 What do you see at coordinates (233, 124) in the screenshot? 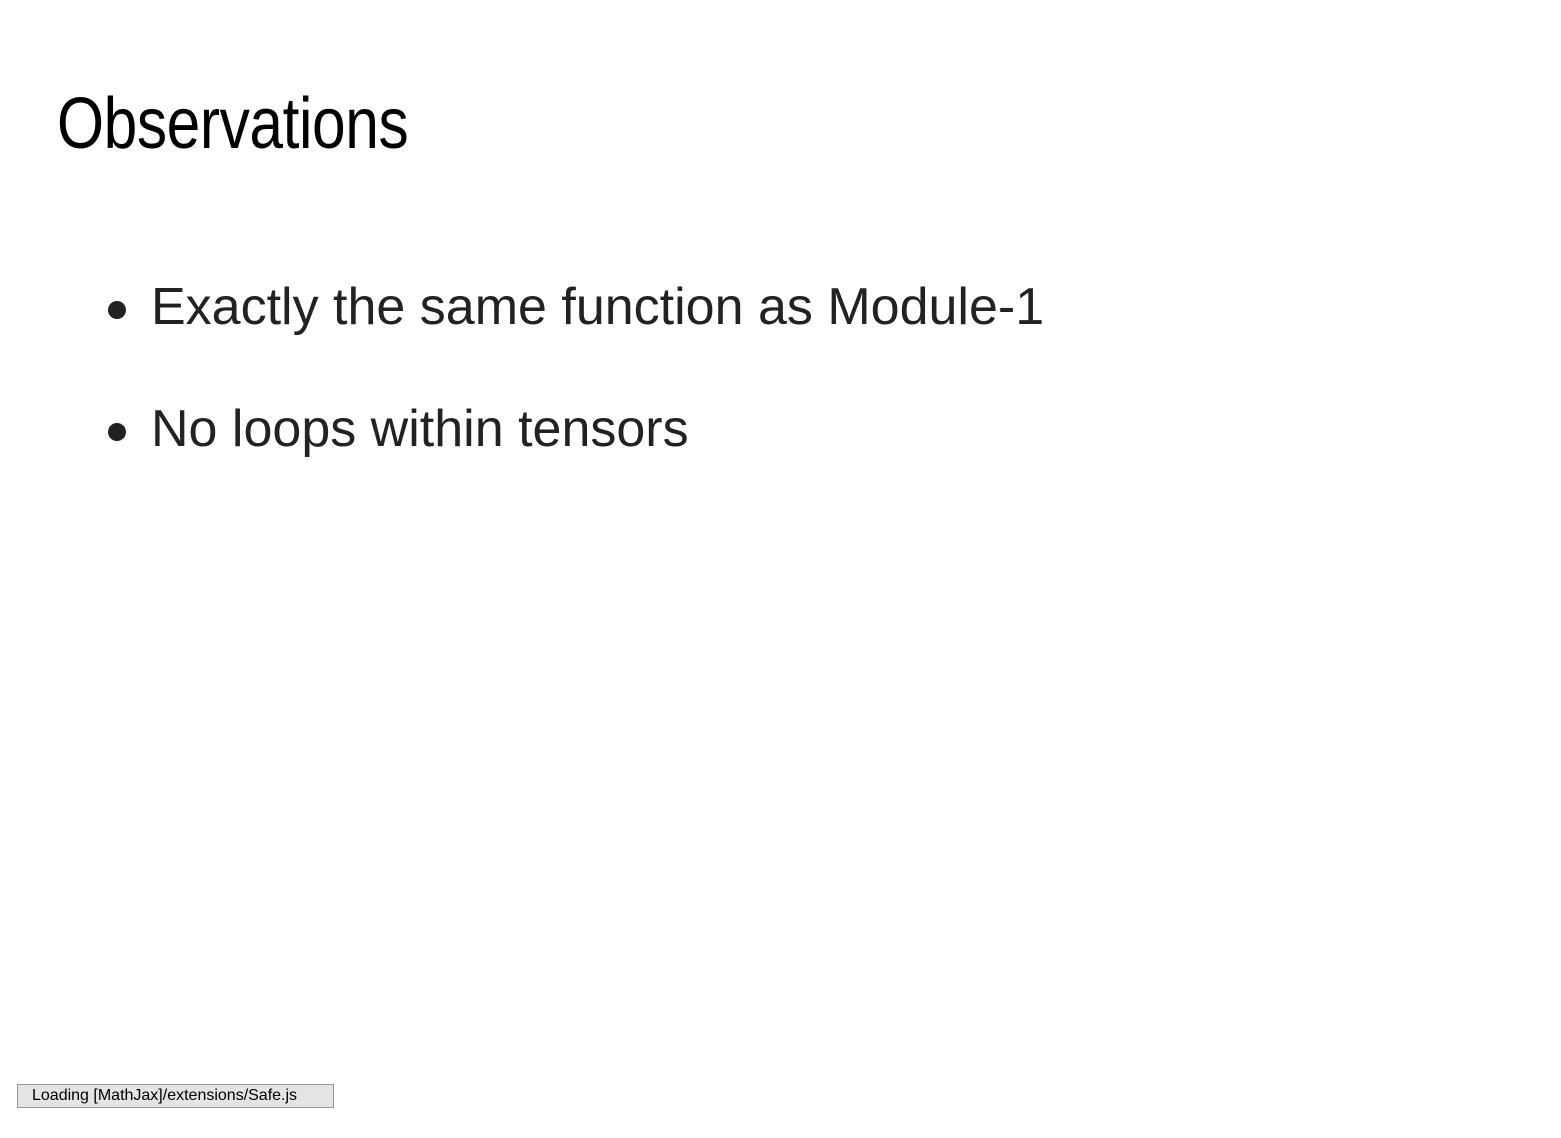
I see `slide-title: Observations` at bounding box center [233, 124].